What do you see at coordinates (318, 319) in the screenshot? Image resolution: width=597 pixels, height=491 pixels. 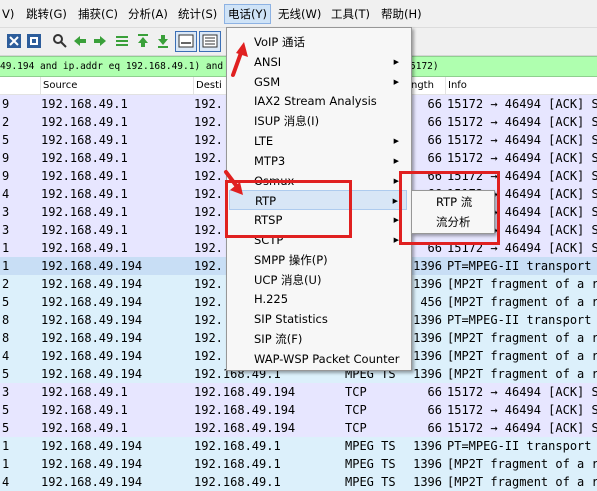 I see `telephony-item-sip: SIP Statistics` at bounding box center [318, 319].